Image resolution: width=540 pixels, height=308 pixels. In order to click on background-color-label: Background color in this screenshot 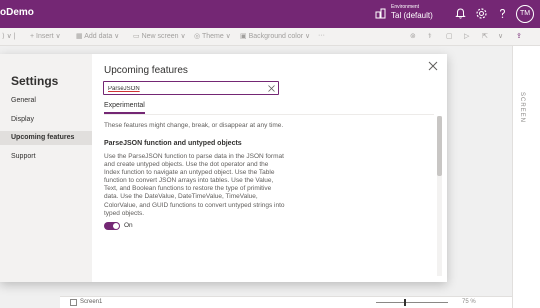, I will do `click(276, 36)`.